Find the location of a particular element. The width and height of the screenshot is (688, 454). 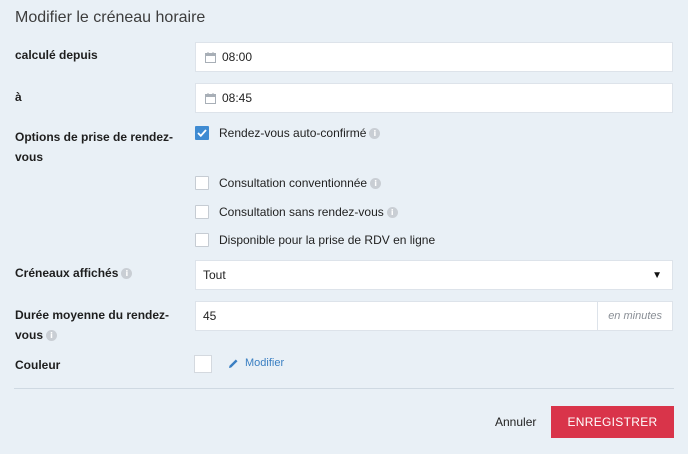

options-label: Options de prise de rendez-vous is located at coordinates (94, 147).